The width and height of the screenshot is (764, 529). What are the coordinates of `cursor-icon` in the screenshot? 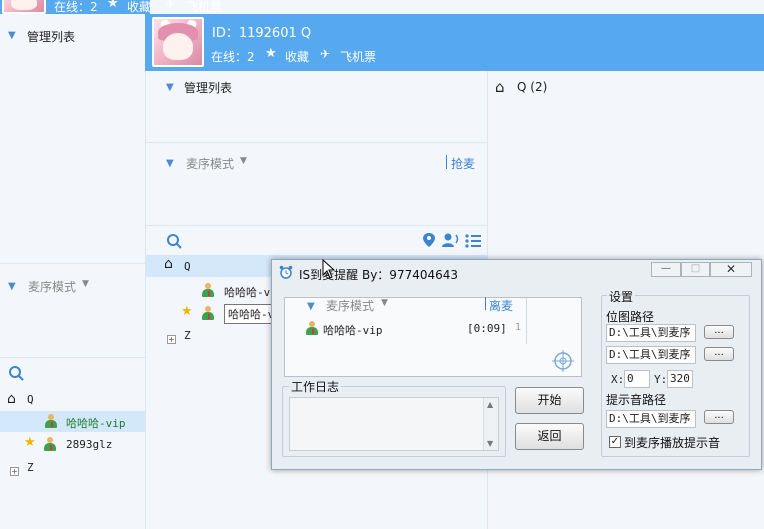 It's located at (329, 268).